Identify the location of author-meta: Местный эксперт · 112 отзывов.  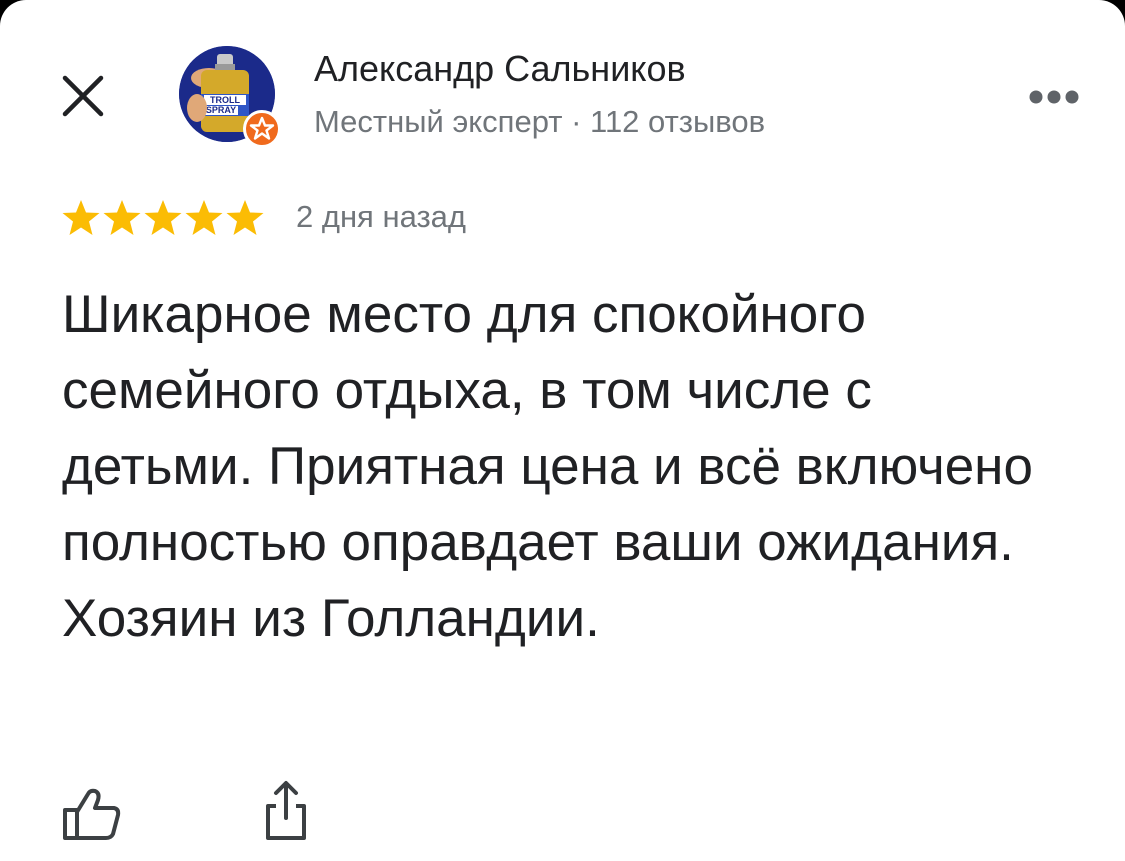
(540, 121).